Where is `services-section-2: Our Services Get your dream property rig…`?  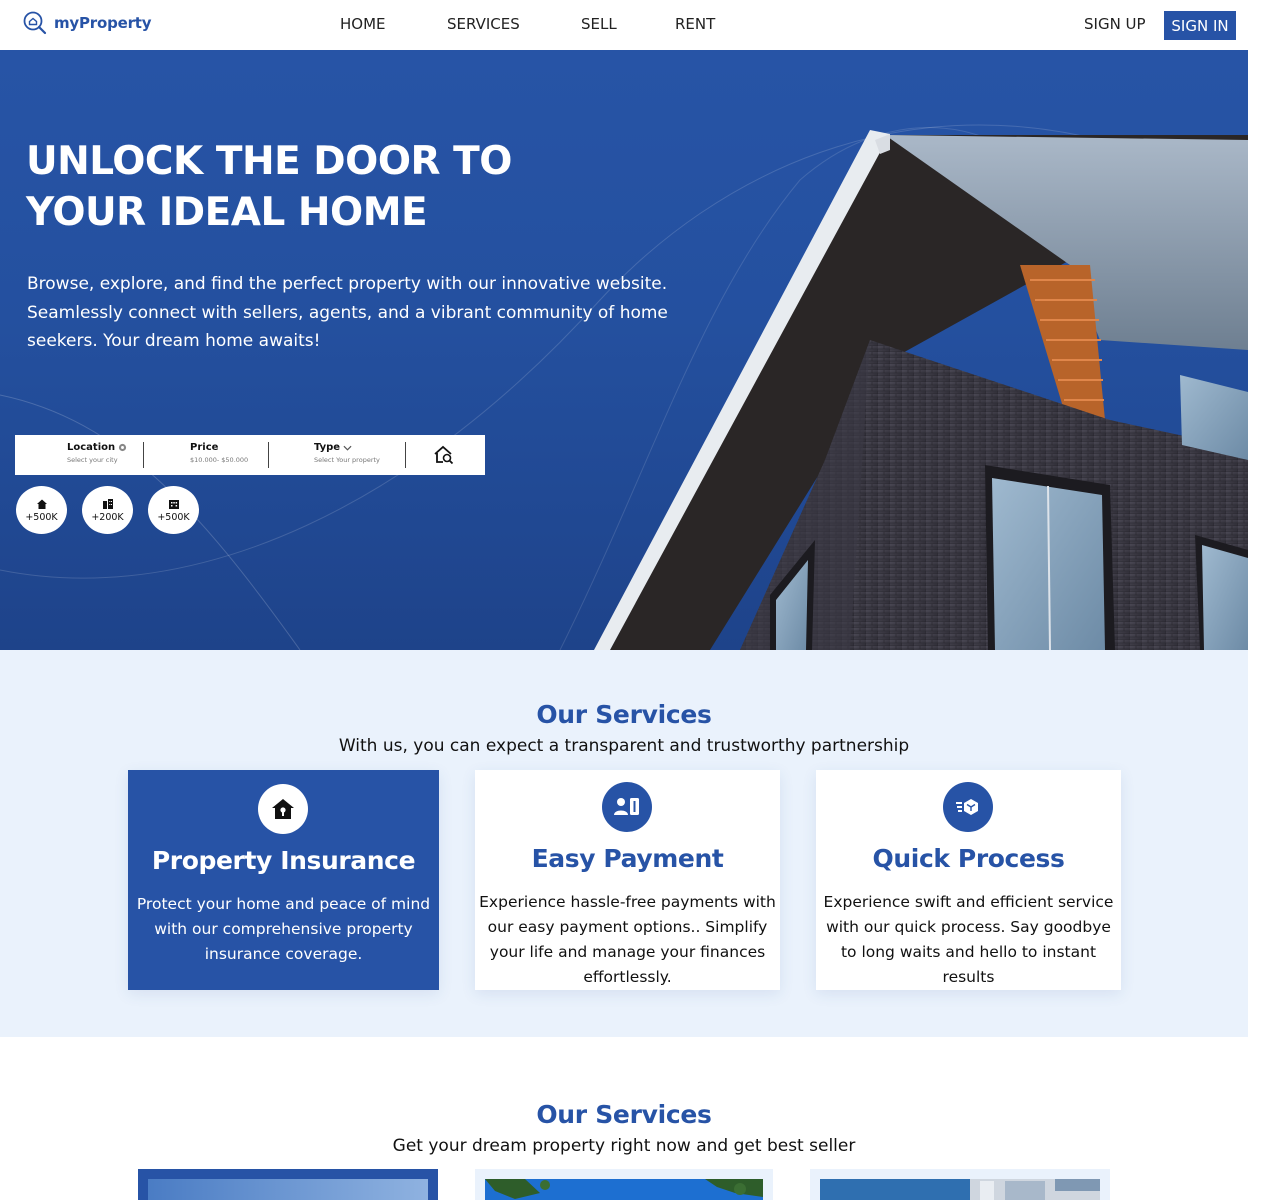 services-section-2: Our Services Get your dream property rig… is located at coordinates (624, 1118).